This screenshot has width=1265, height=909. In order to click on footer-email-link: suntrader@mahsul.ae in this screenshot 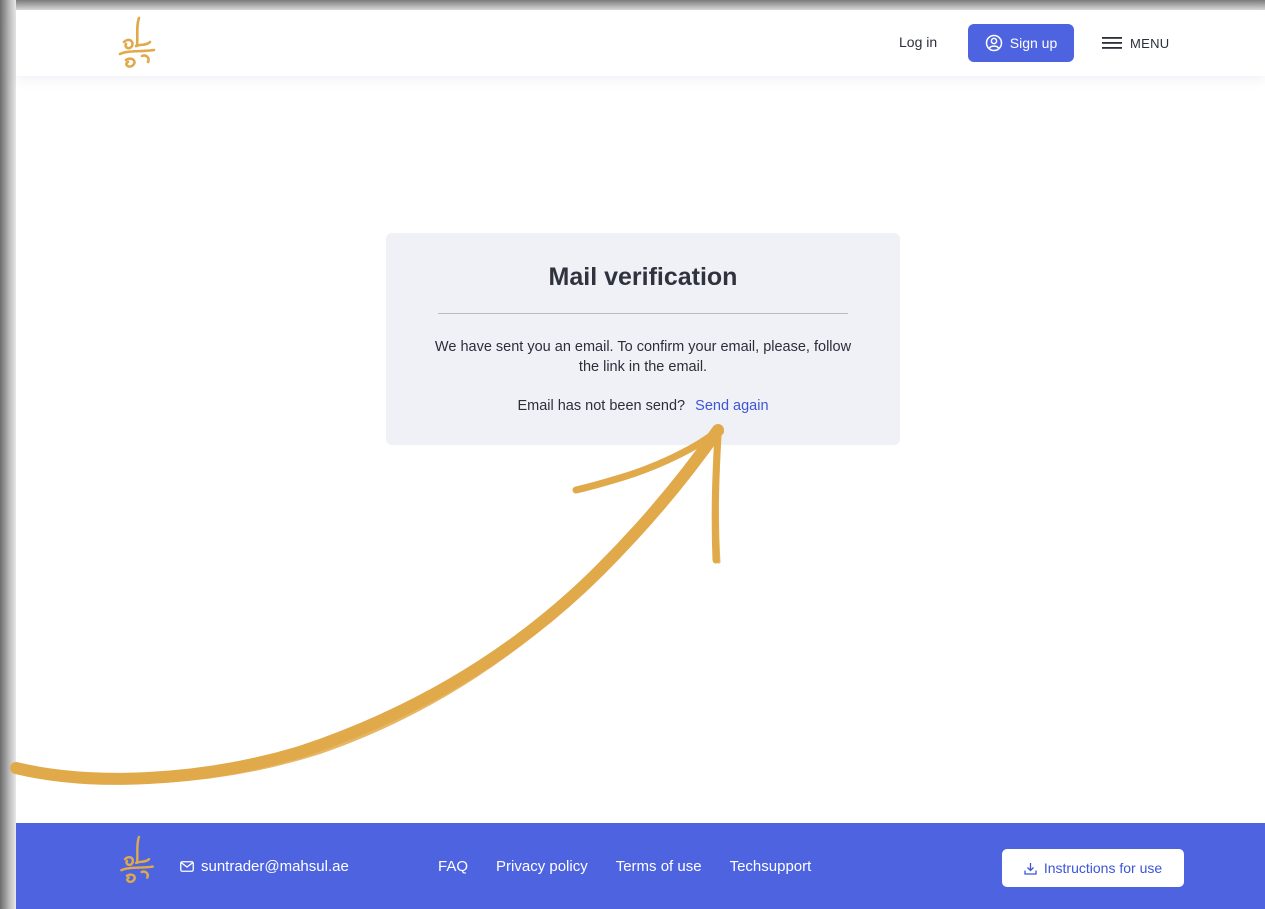, I will do `click(264, 866)`.